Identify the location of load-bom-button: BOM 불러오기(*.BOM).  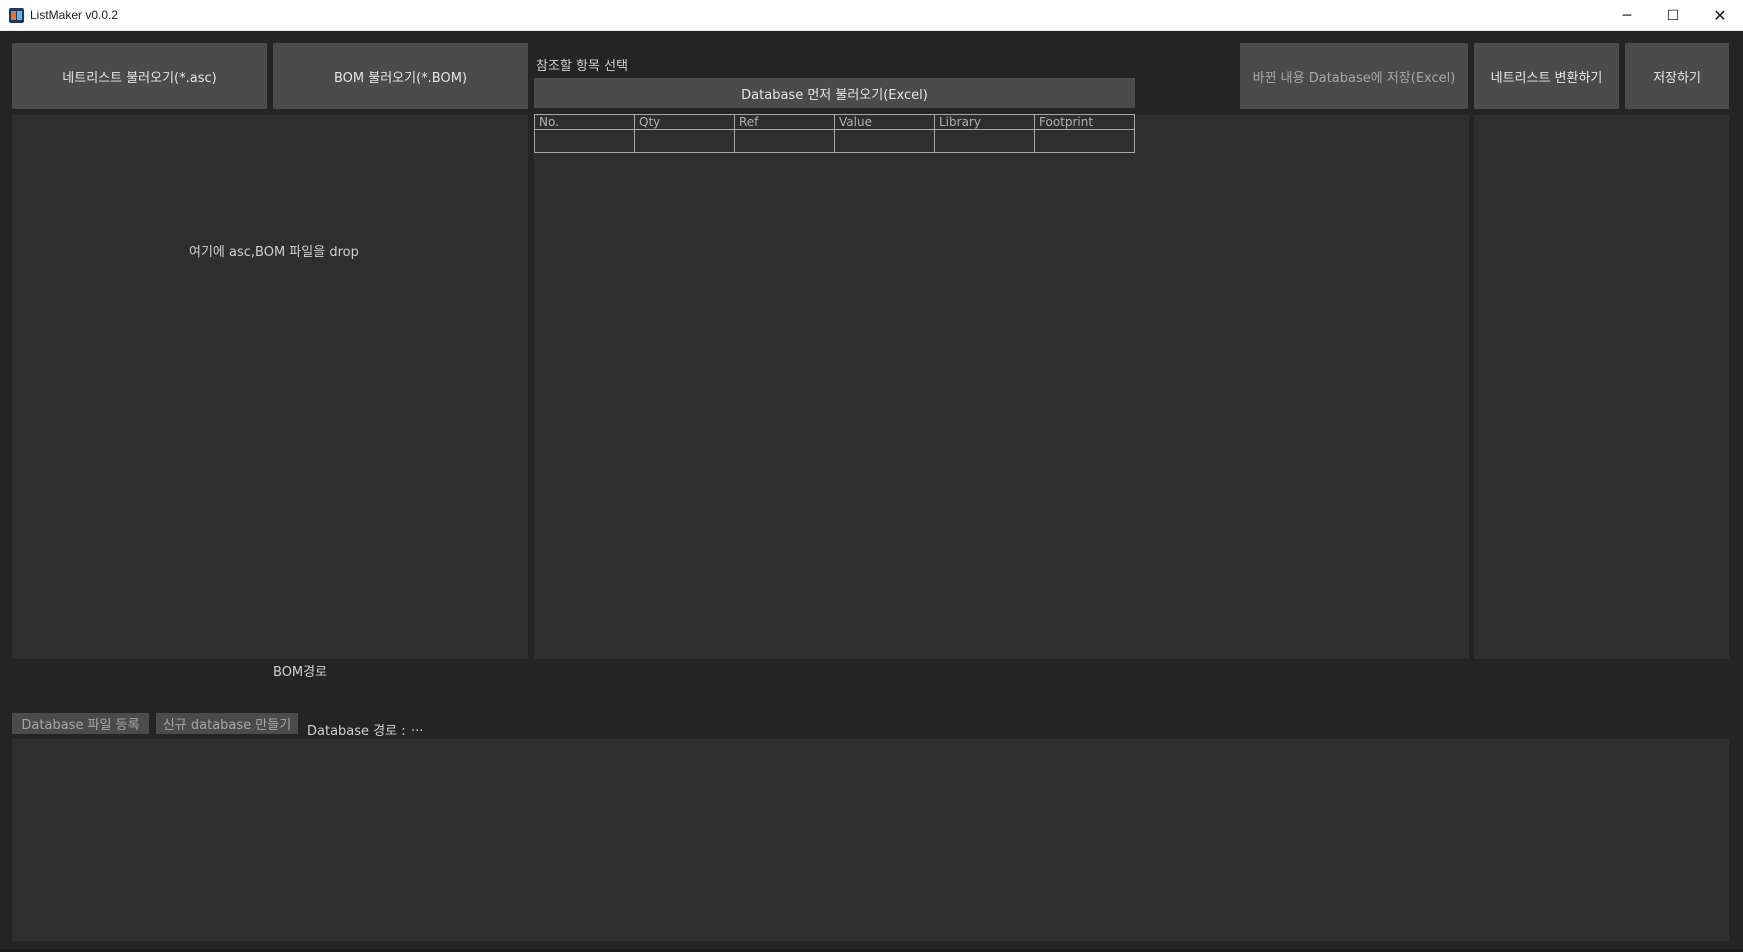
(400, 76).